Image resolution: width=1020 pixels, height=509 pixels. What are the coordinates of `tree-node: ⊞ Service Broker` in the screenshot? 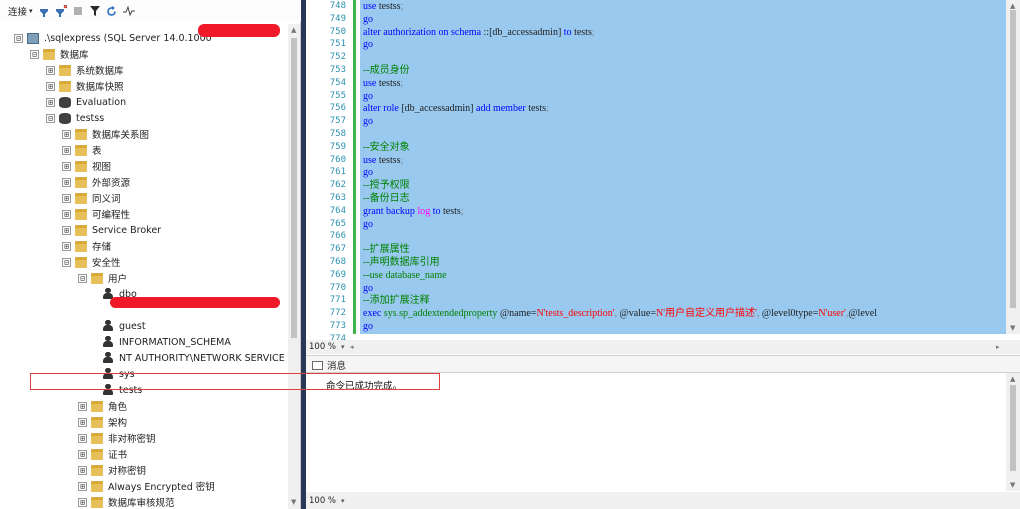 It's located at (111, 230).